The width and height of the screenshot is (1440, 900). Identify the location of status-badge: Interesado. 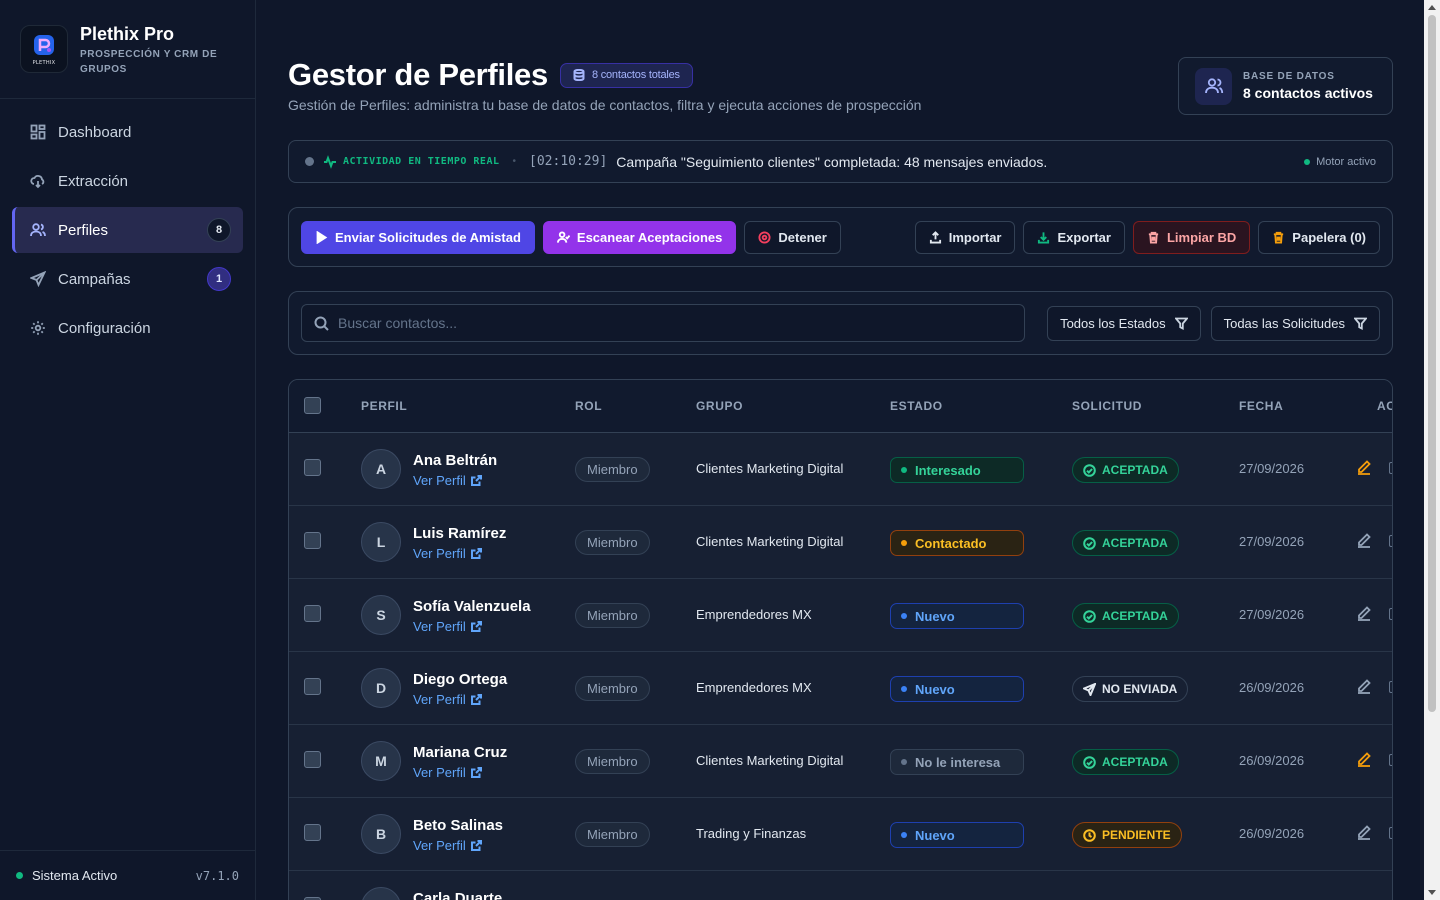
(957, 470).